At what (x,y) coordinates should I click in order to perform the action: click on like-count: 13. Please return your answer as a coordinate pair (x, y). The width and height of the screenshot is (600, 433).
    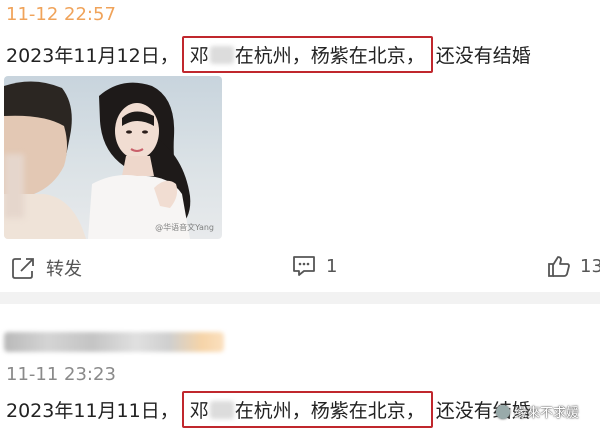
    Looking at the image, I should click on (590, 266).